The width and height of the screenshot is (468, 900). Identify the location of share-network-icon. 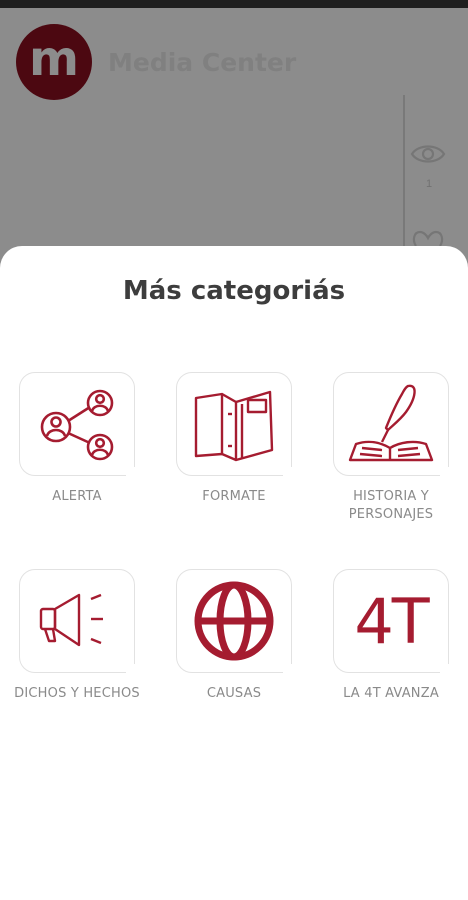
(77, 425).